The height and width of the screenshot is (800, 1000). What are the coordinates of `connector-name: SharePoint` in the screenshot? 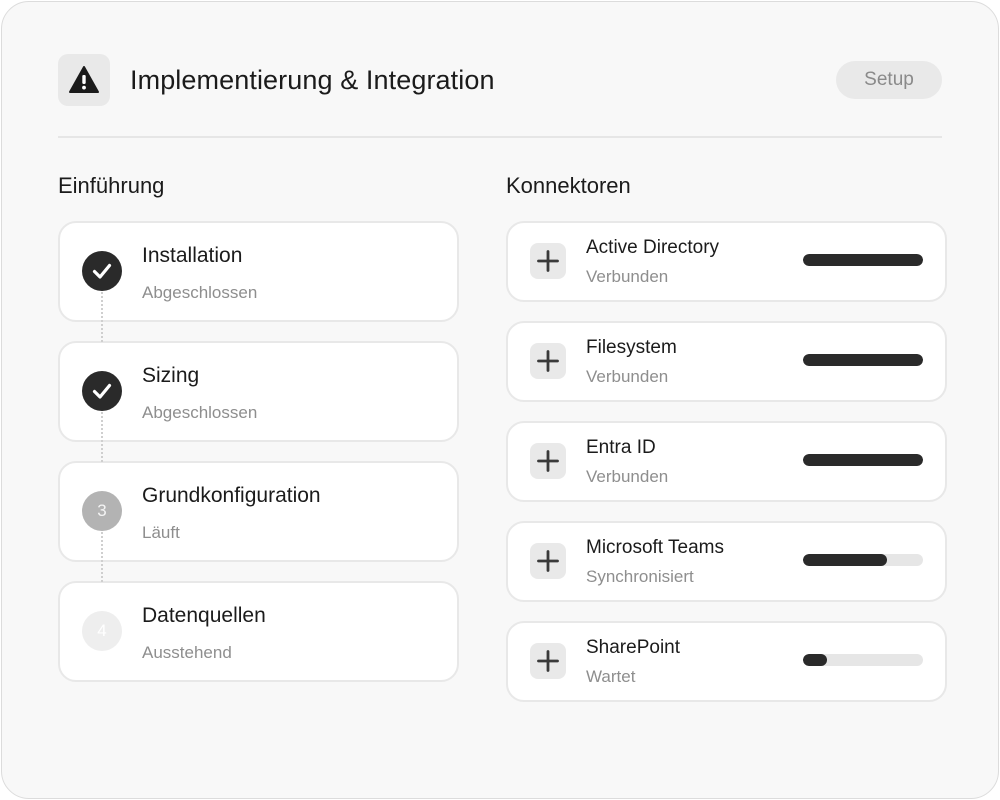 It's located at (633, 647).